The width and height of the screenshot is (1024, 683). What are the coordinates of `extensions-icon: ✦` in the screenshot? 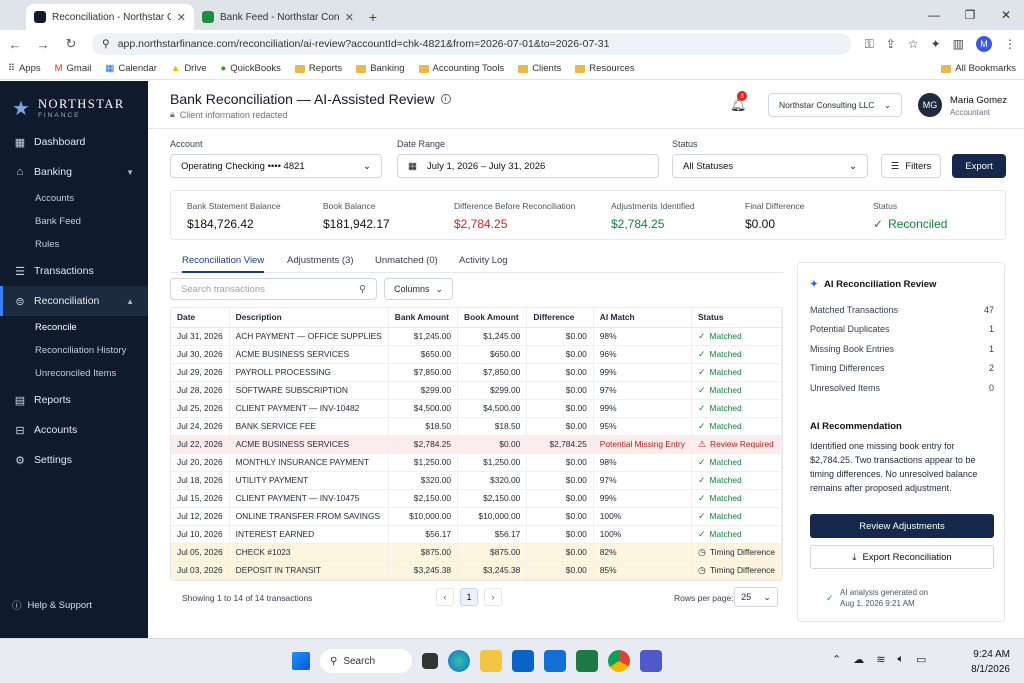 It's located at (936, 44).